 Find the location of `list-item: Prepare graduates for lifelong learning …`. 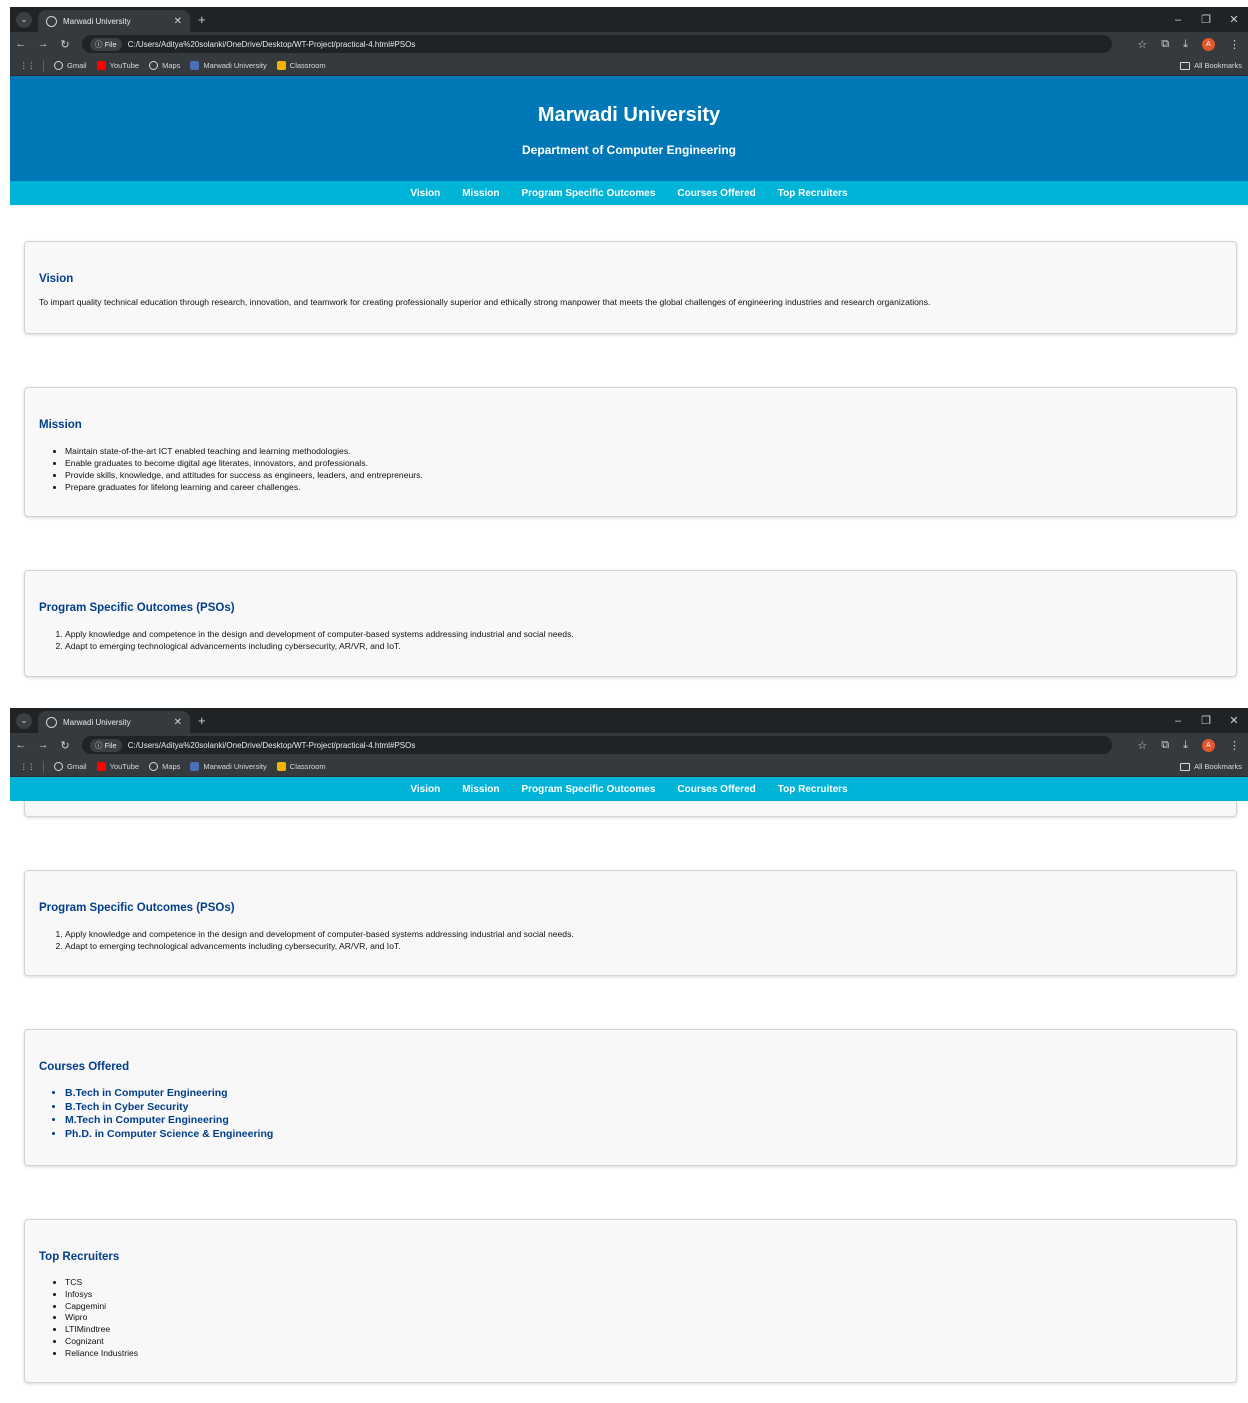

list-item: Prepare graduates for lifelong learning … is located at coordinates (643, 487).